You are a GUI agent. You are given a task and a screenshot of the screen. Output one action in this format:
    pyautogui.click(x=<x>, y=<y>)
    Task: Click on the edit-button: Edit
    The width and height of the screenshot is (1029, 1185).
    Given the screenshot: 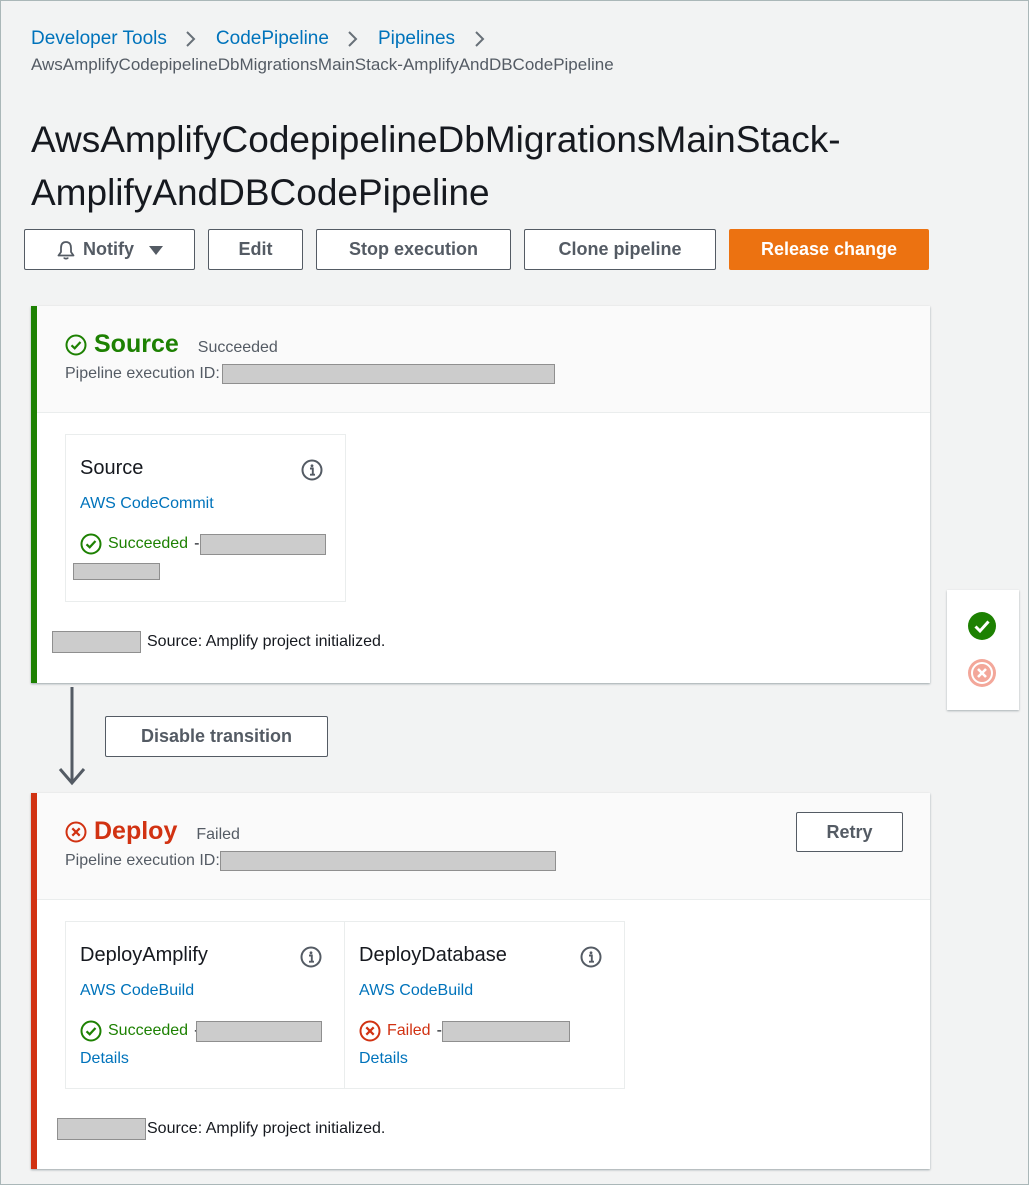 What is the action you would take?
    pyautogui.click(x=255, y=249)
    